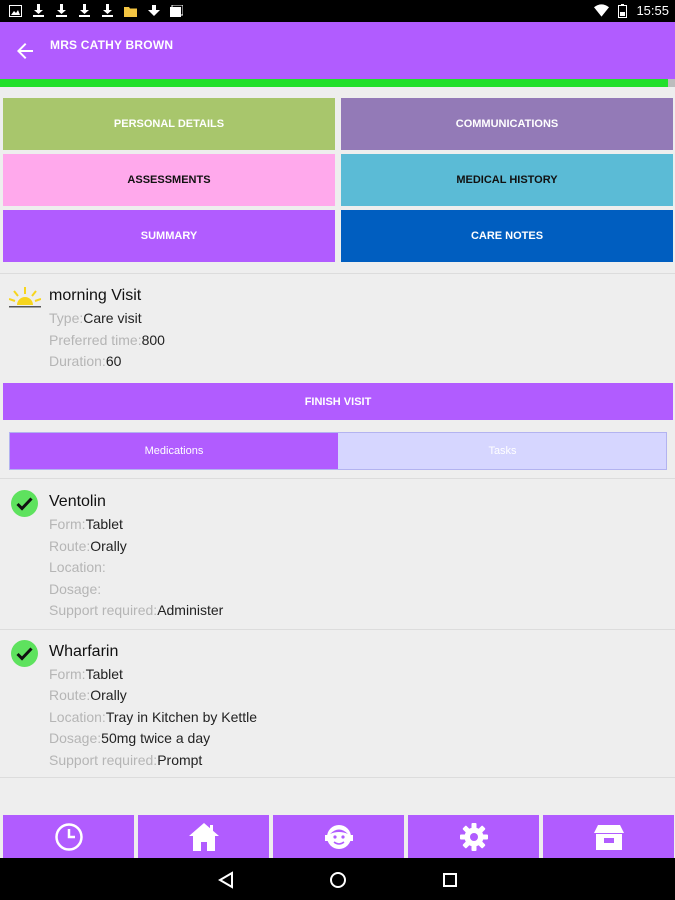 Image resolution: width=675 pixels, height=900 pixels. I want to click on storage-nav-button, so click(608, 836).